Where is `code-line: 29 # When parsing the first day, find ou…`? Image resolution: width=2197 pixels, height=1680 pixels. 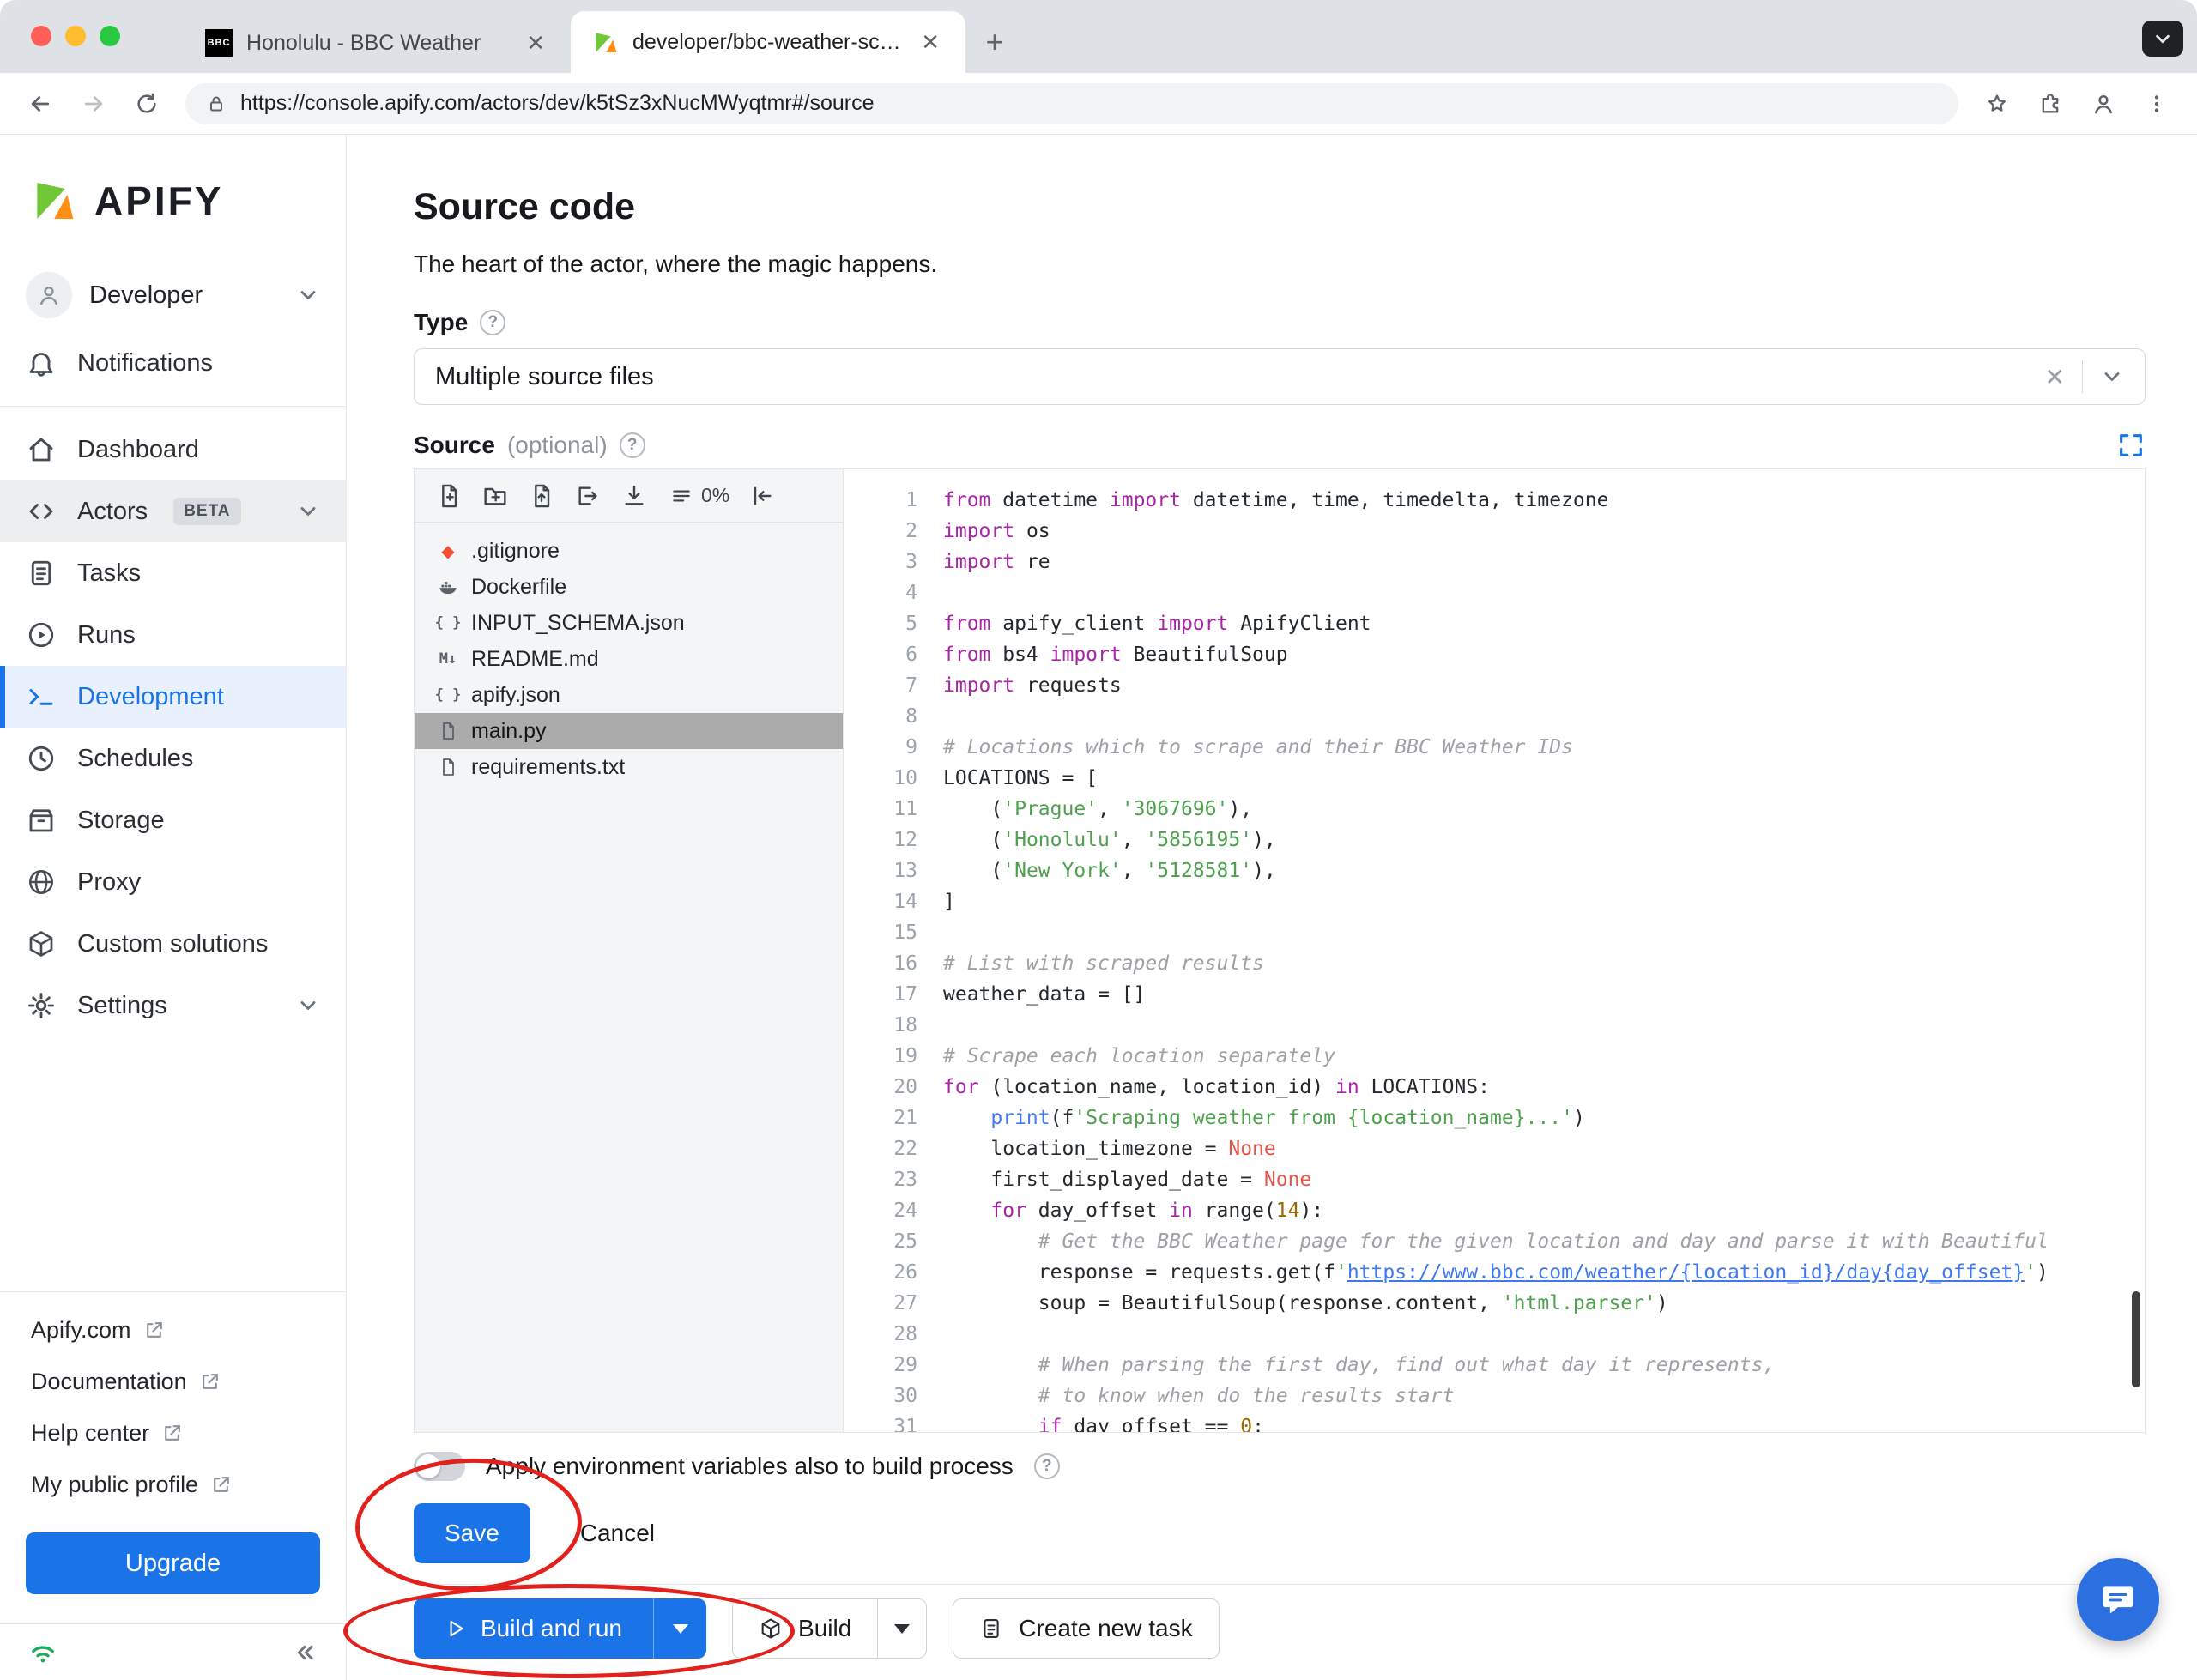
code-line: 29 # When parsing the first day, find ou… is located at coordinates (1494, 1366).